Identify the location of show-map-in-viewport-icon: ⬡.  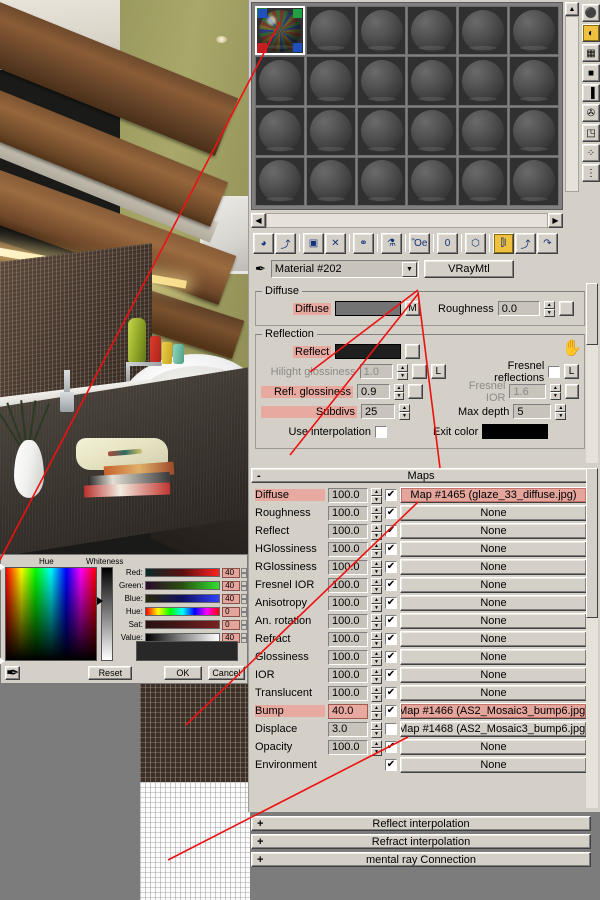
(475, 243).